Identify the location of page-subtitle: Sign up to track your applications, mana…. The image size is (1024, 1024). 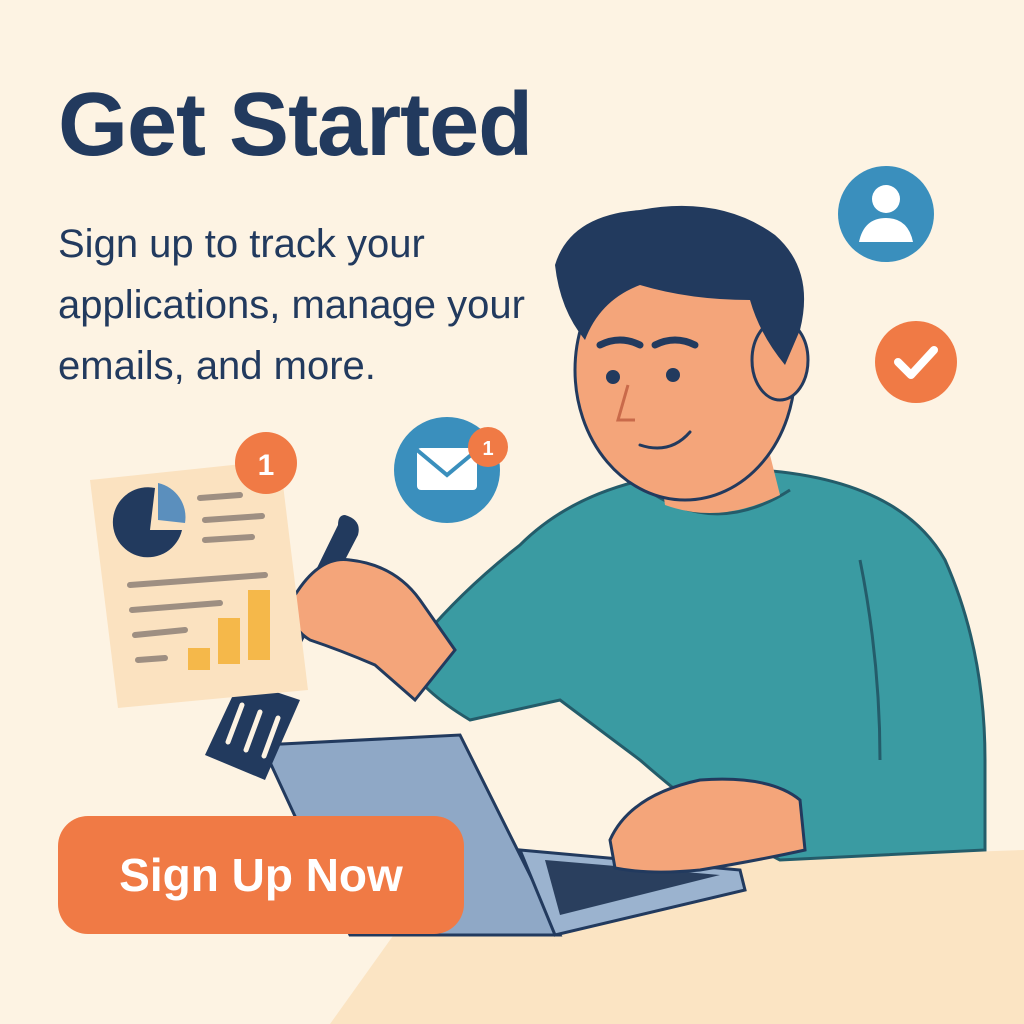
(291, 305).